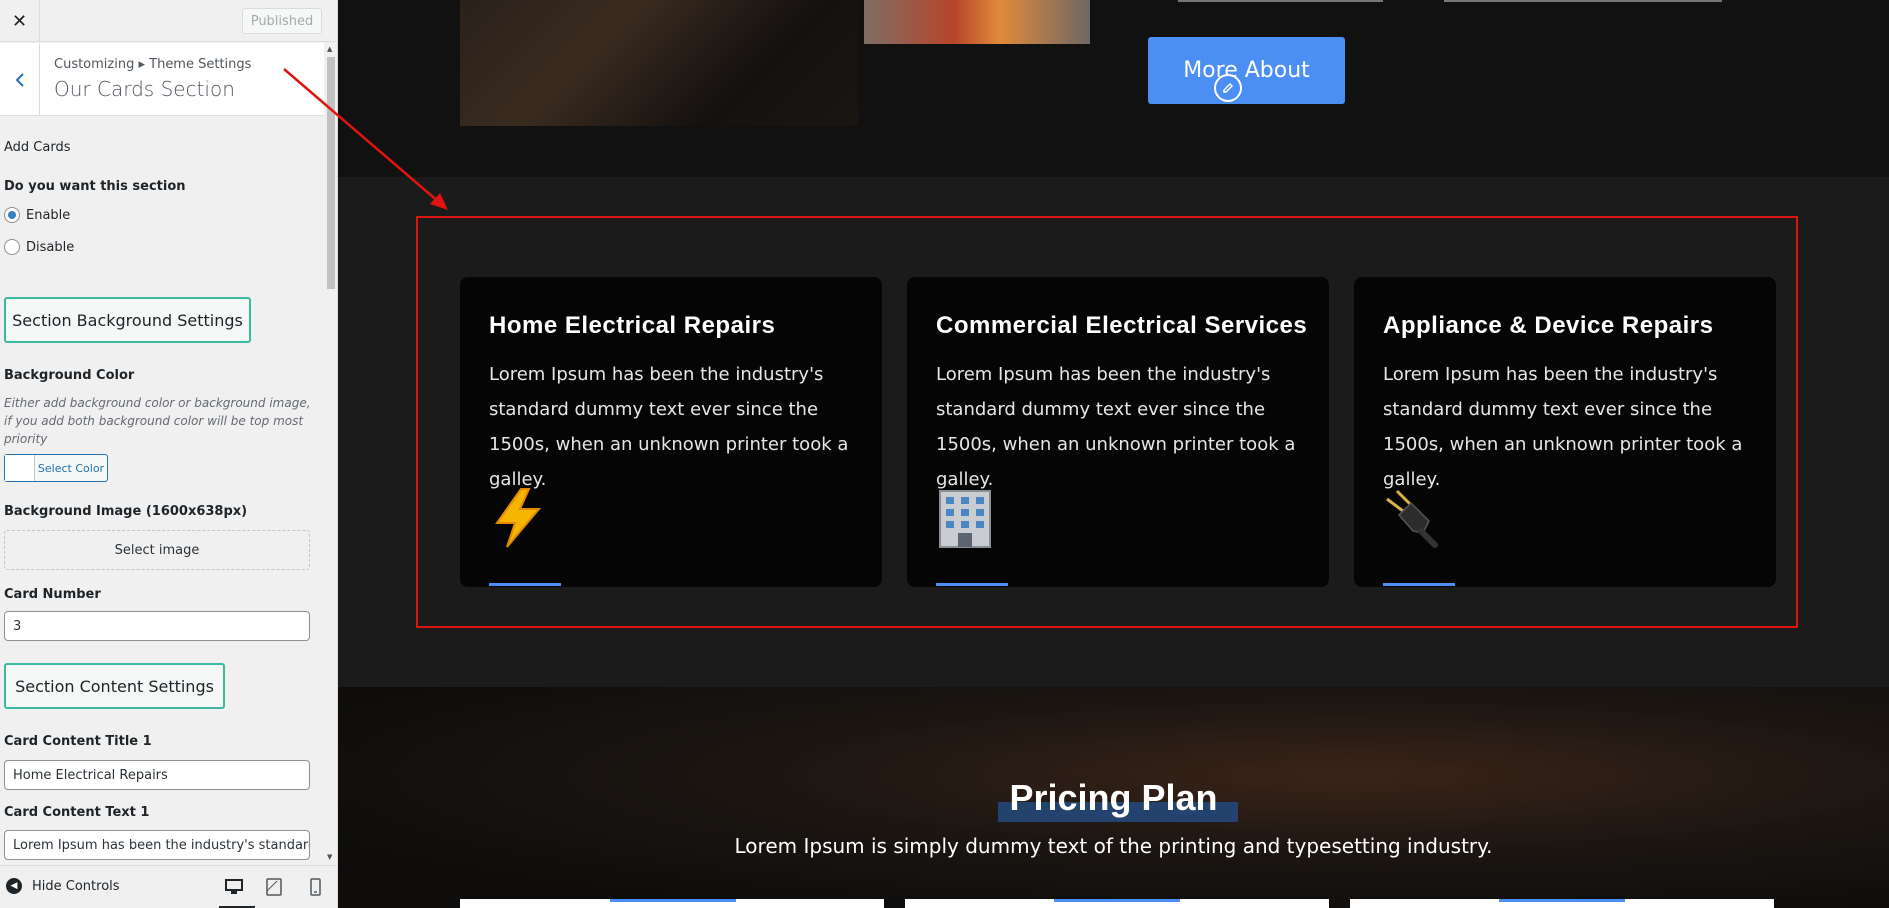 Image resolution: width=1889 pixels, height=908 pixels. Describe the element at coordinates (659, 63) in the screenshot. I see `about-image-electrician` at that location.